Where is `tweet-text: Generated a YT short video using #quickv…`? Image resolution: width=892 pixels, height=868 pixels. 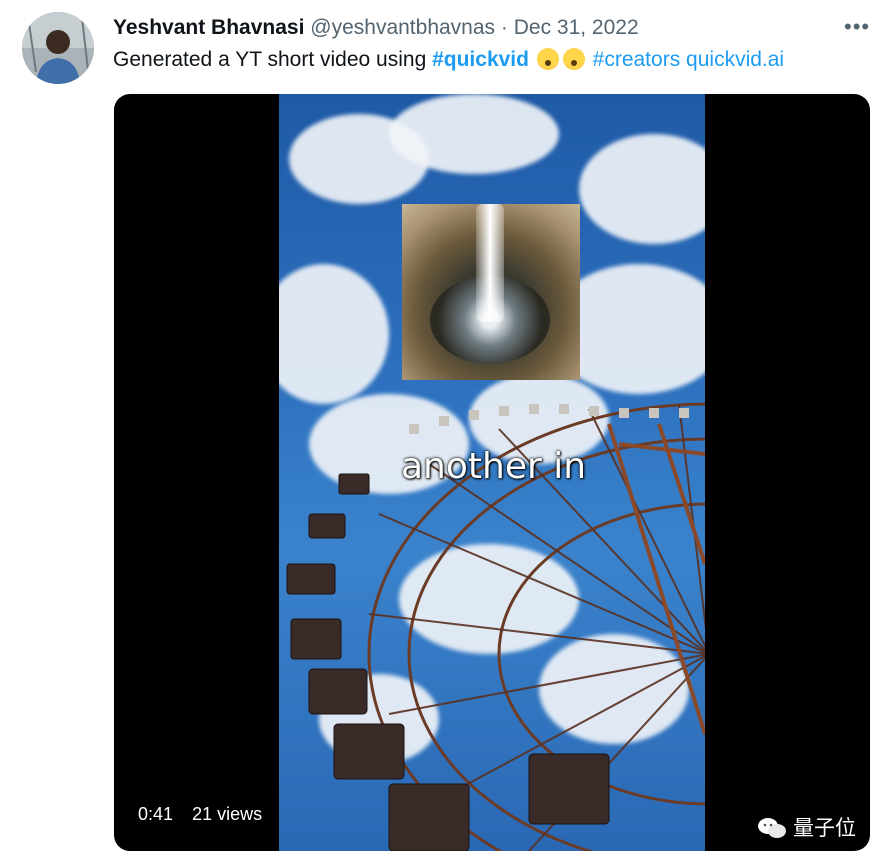 tweet-text: Generated a YT short video using #quickv… is located at coordinates (448, 60).